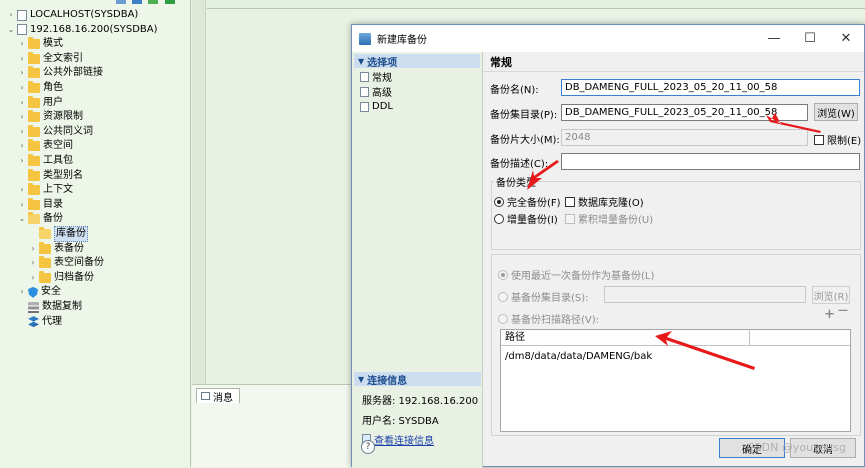 The width and height of the screenshot is (865, 468). I want to click on tab-messages: 消息, so click(218, 396).